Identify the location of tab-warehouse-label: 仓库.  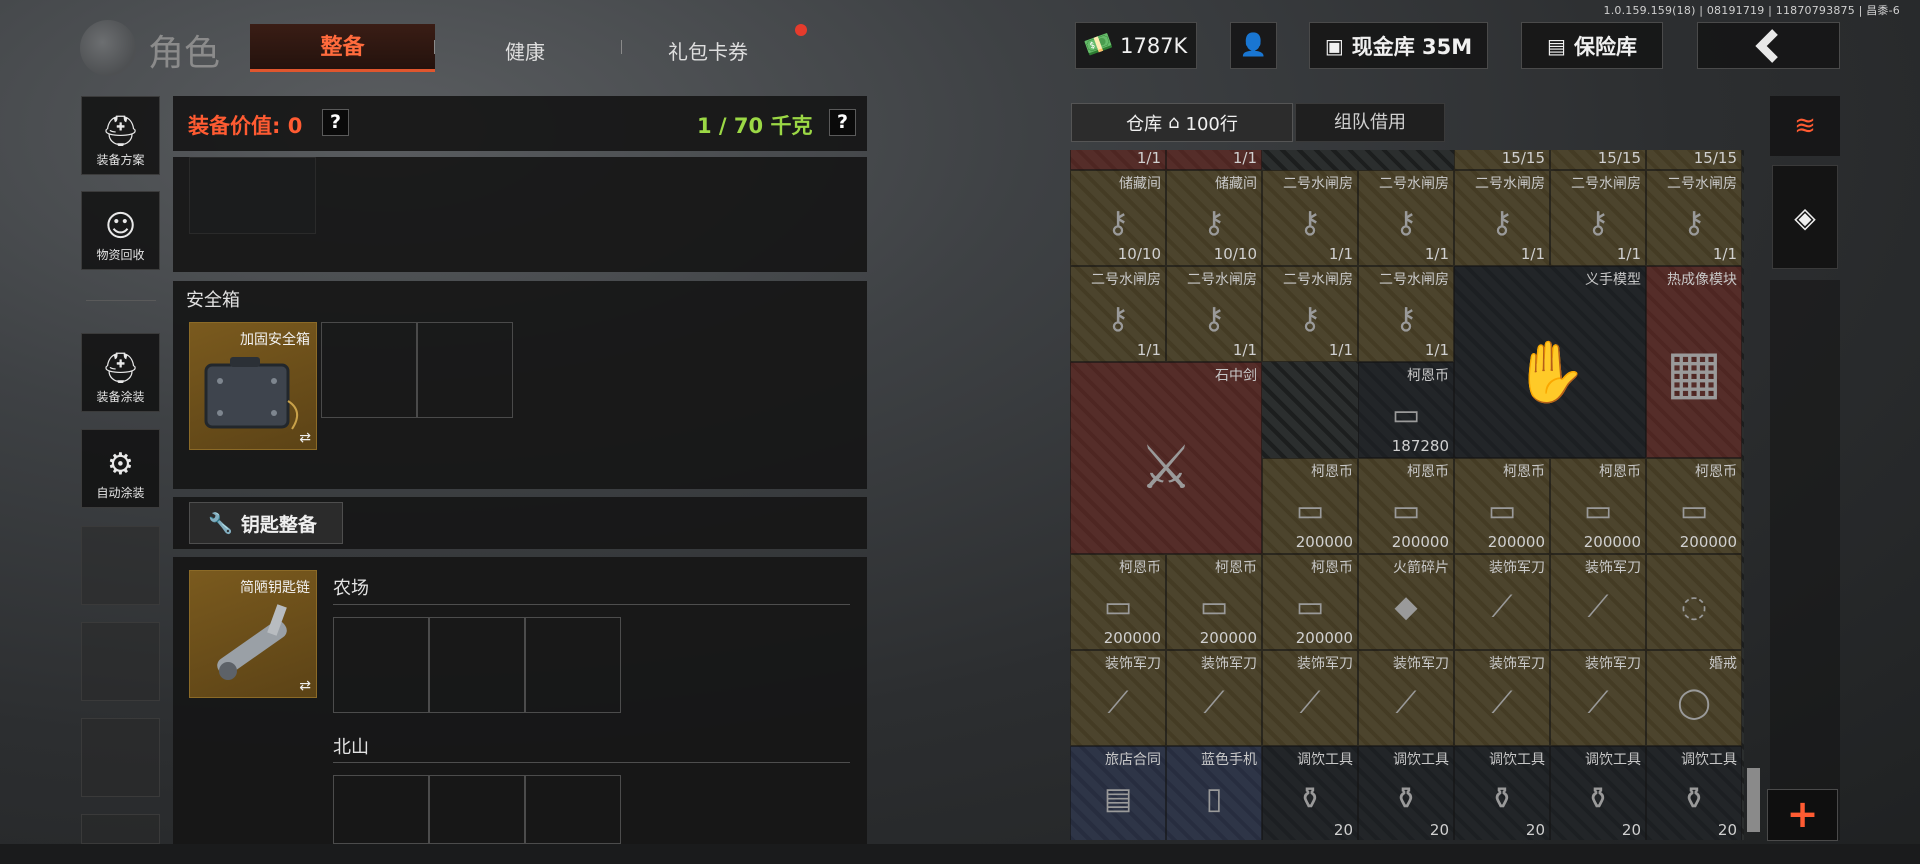
(1144, 124).